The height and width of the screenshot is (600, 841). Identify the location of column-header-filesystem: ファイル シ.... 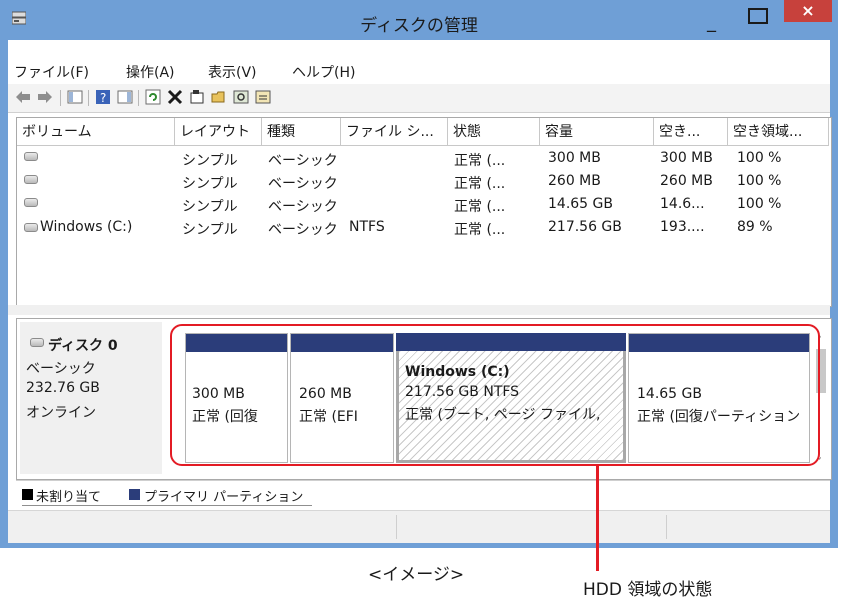
(394, 132).